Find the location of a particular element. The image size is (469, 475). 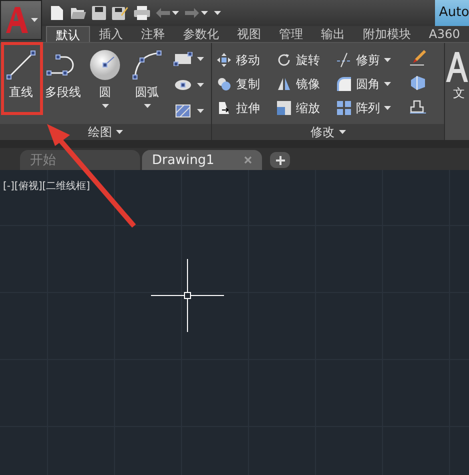

save-as-icon is located at coordinates (120, 13).